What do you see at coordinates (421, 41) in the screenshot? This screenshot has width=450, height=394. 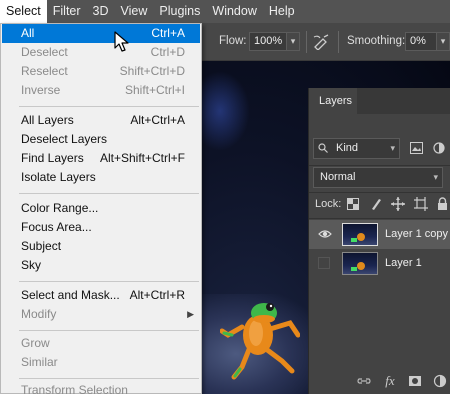 I see `smoothing-input: 0%` at bounding box center [421, 41].